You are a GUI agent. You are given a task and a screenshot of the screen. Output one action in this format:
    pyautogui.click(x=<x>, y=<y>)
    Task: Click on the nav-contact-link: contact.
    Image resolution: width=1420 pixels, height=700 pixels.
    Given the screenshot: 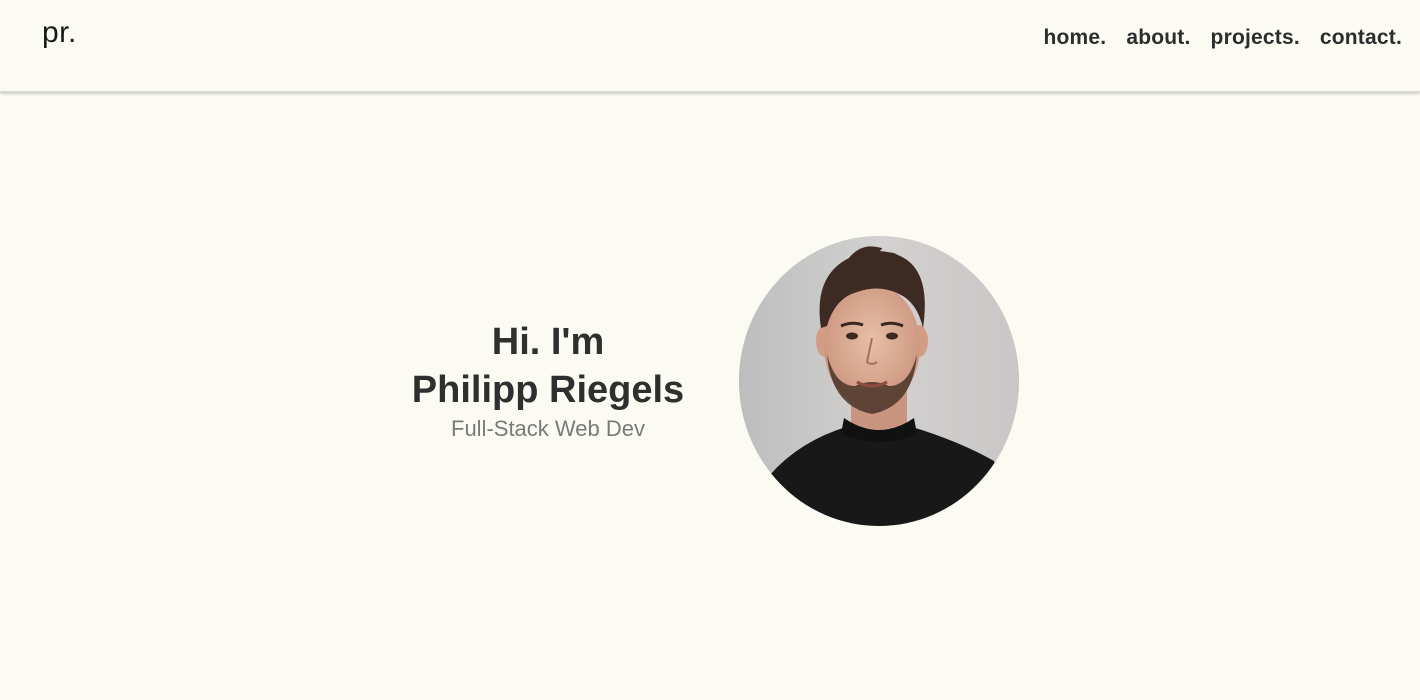 What is the action you would take?
    pyautogui.click(x=1361, y=38)
    